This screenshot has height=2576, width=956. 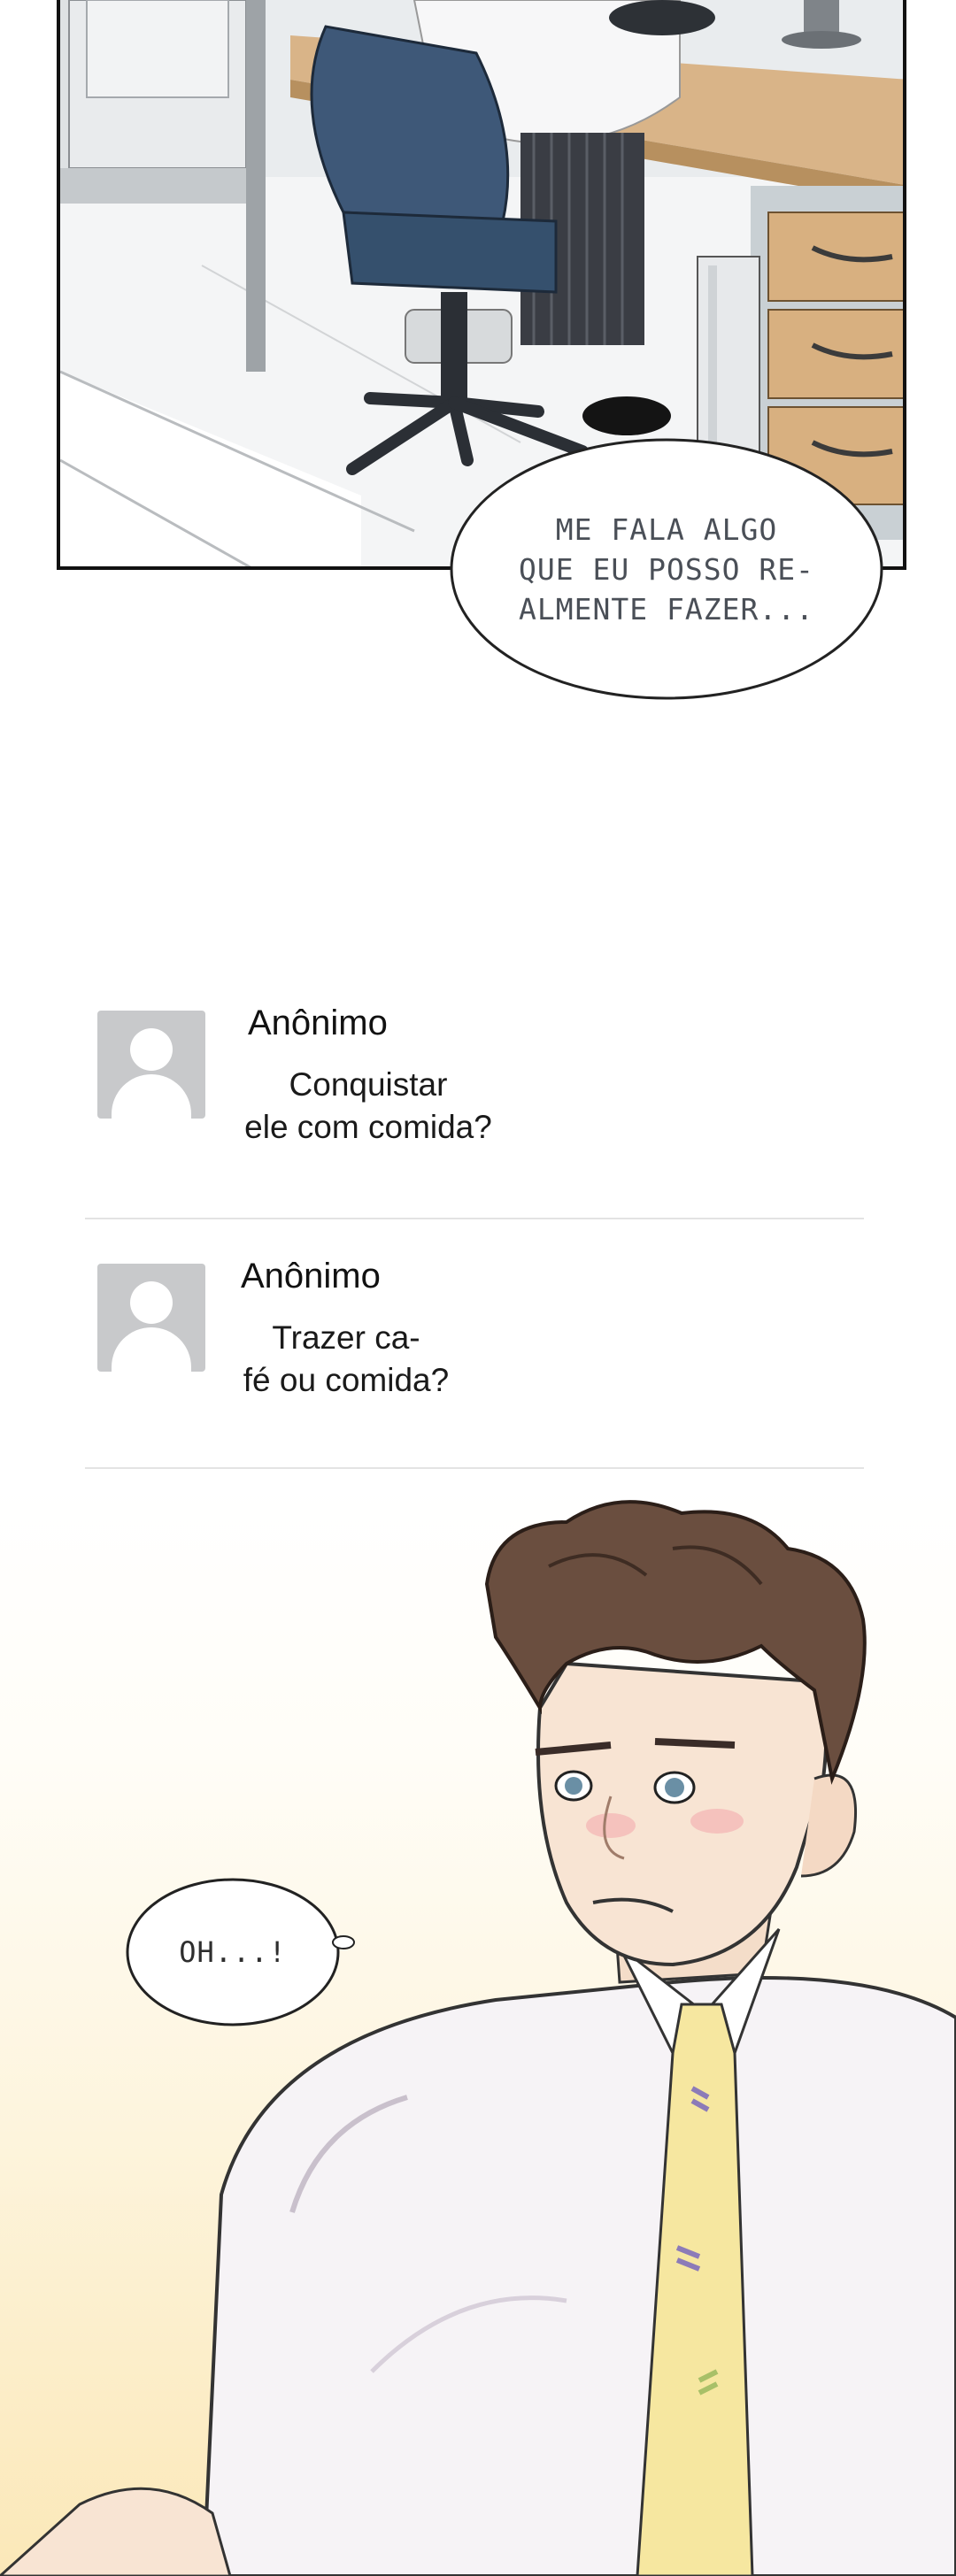 I want to click on comment-text: Trazer ca- fé ou comida?, so click(x=346, y=1358).